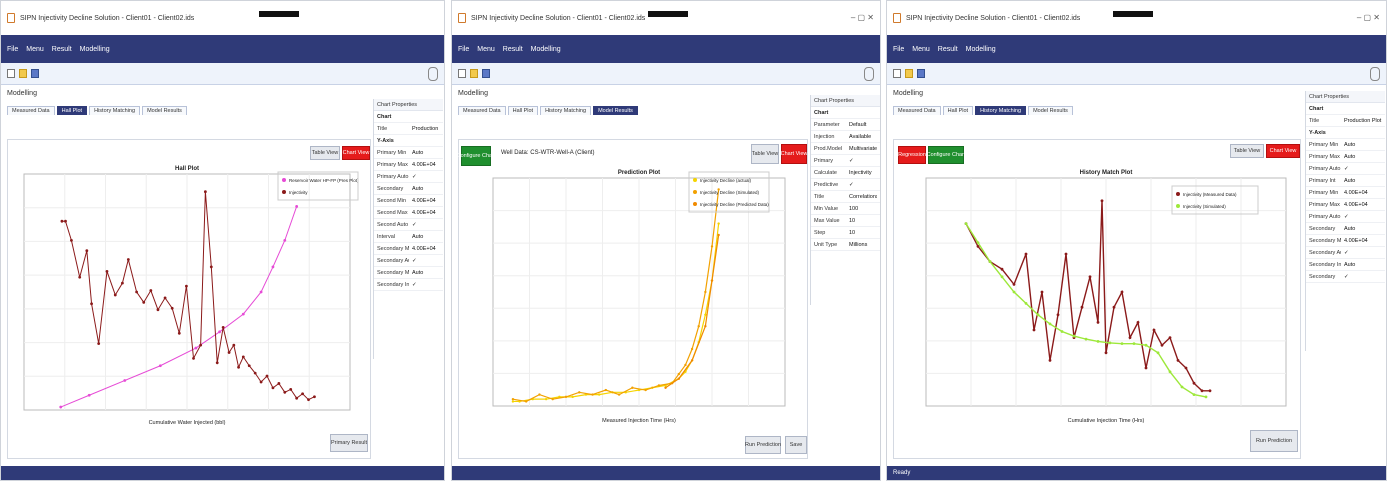 The height and width of the screenshot is (481, 1387). I want to click on property-row: Injection Available, so click(845, 137).